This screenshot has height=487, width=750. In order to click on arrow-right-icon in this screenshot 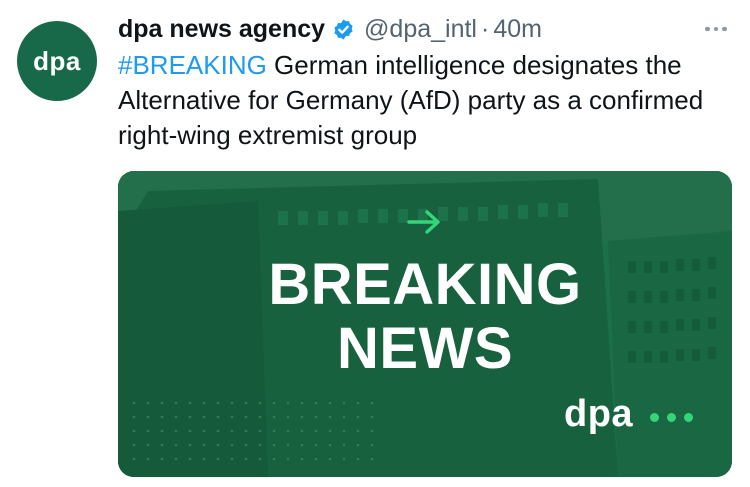, I will do `click(423, 222)`.